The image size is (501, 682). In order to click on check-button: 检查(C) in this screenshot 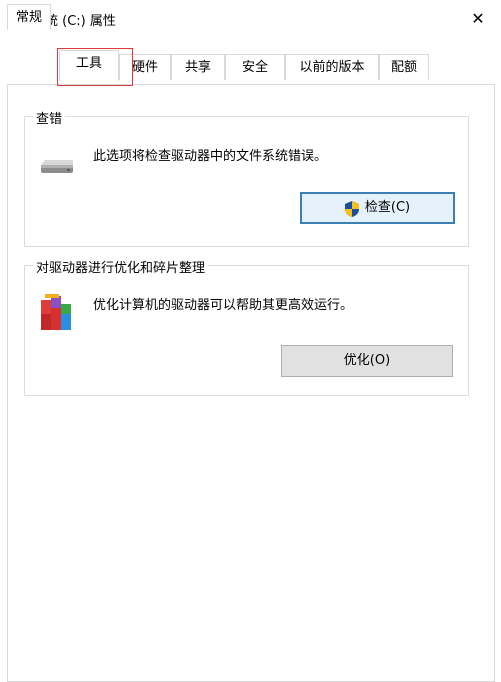, I will do `click(377, 208)`.